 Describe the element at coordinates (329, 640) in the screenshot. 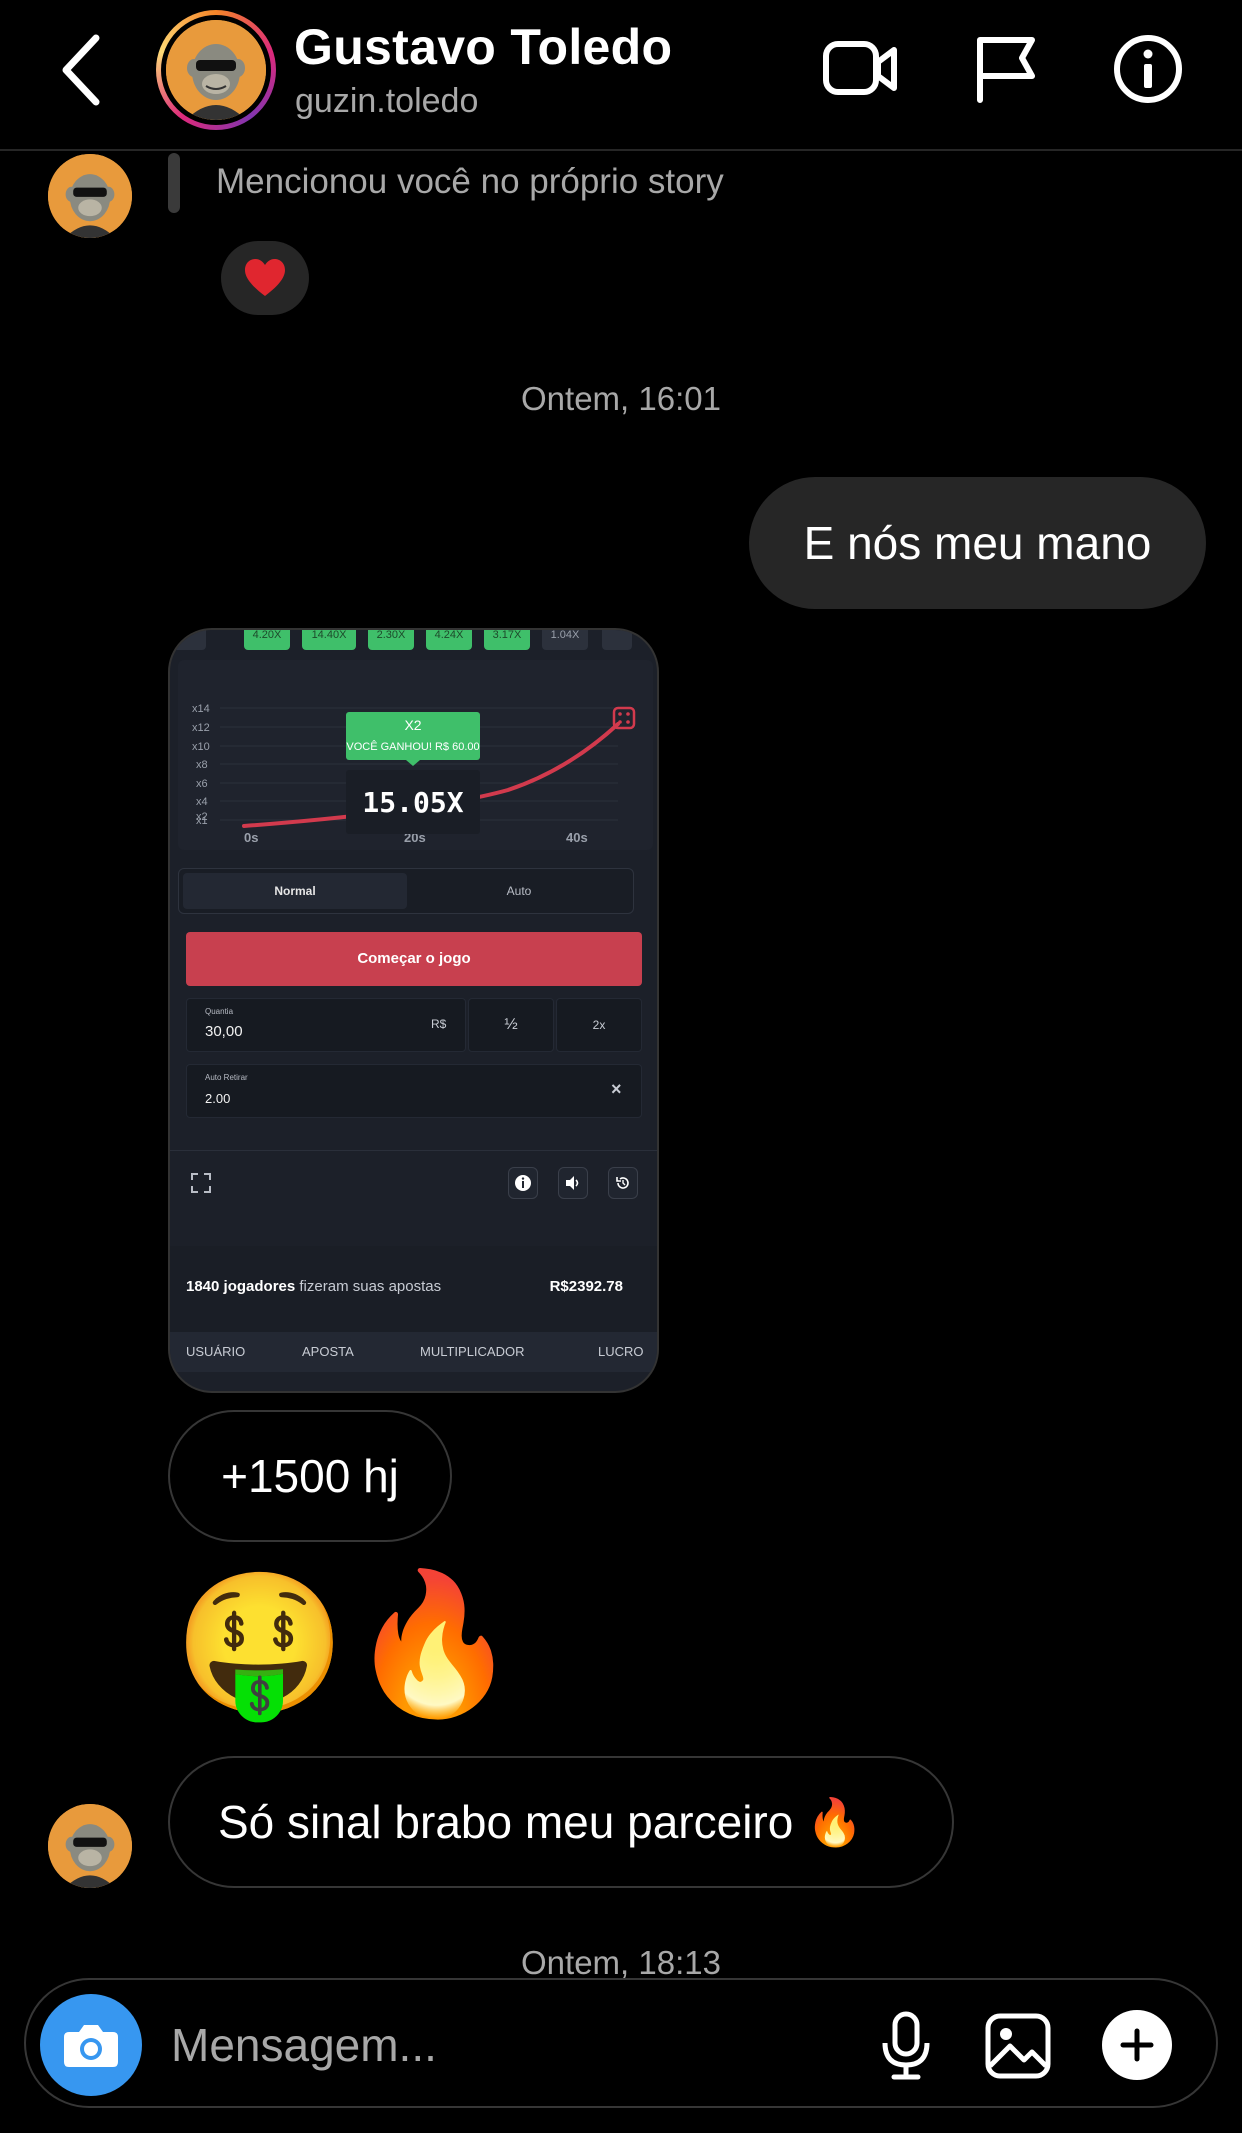

I see `multiplier-chip: 14.40X` at that location.